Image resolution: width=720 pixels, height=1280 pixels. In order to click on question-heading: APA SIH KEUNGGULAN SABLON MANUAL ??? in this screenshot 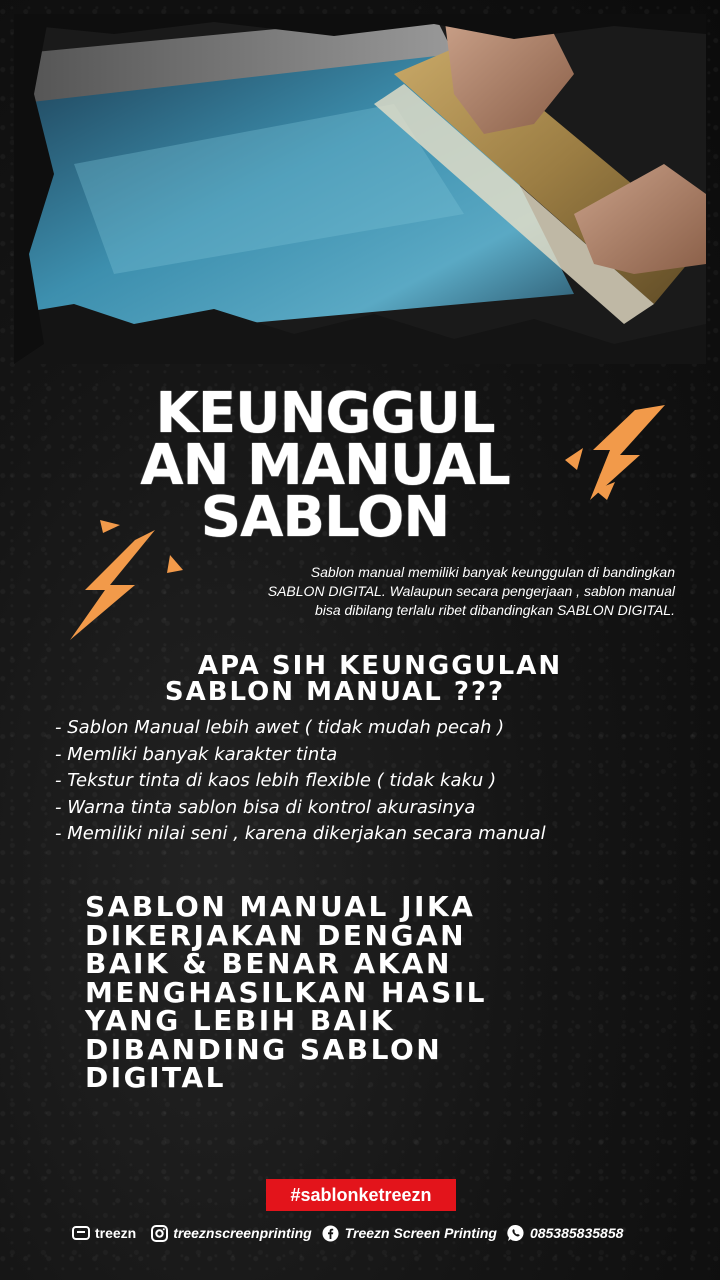, I will do `click(380, 679)`.